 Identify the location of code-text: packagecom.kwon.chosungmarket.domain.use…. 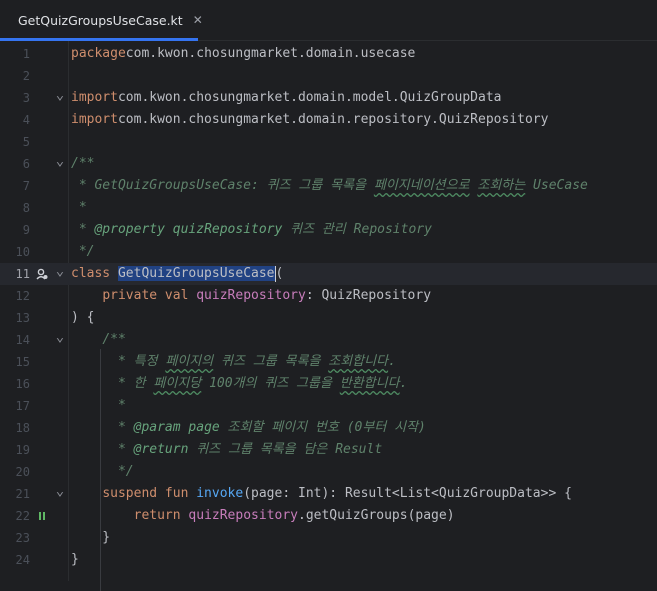
(243, 54).